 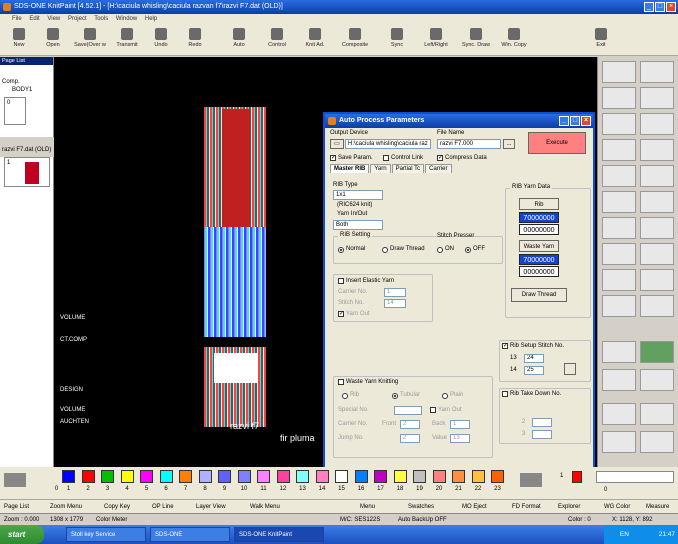 I want to click on file-thumbnail: 1, so click(x=27, y=172).